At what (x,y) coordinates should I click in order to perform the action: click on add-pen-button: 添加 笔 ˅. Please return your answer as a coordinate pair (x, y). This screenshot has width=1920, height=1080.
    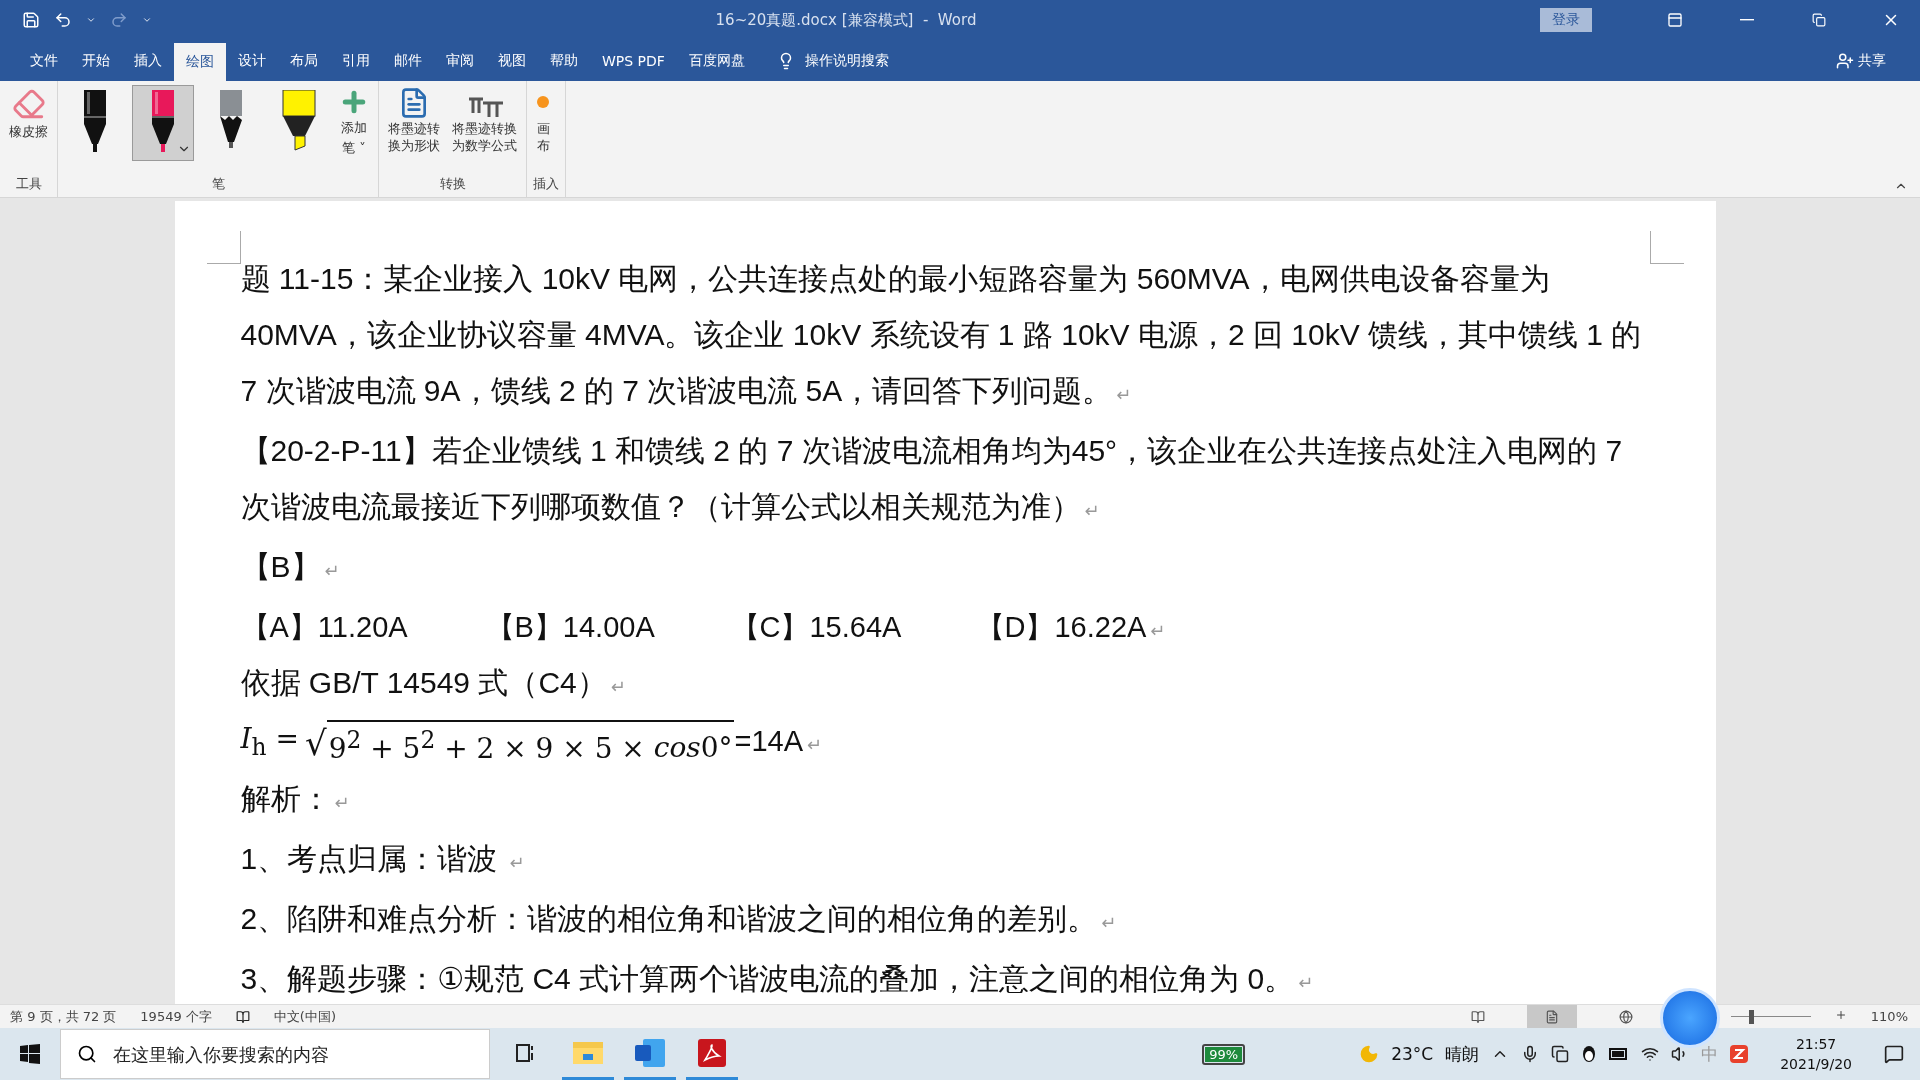
    Looking at the image, I should click on (354, 122).